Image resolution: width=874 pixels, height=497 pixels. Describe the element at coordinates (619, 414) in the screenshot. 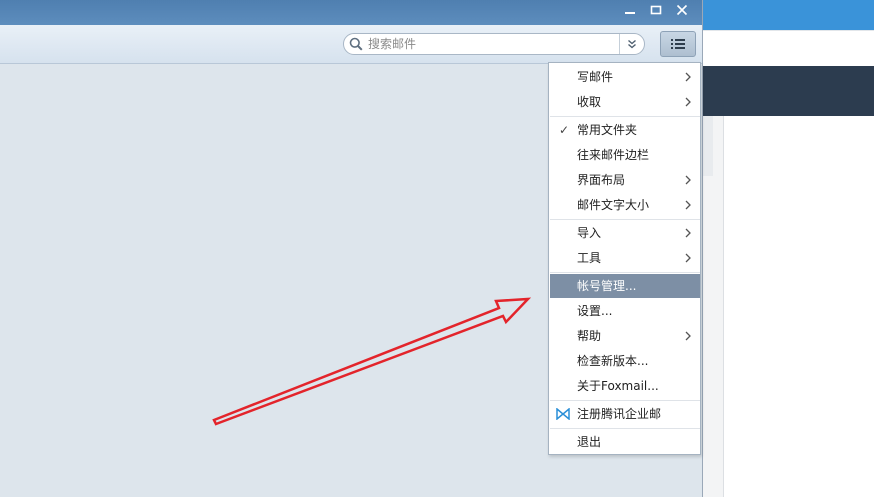

I see `menu-item-label: 注册腾讯企业邮` at that location.